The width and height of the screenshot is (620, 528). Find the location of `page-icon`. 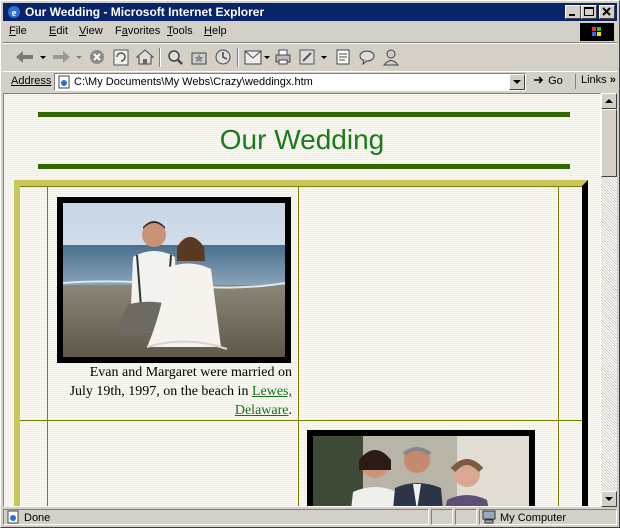

page-icon is located at coordinates (64, 82).